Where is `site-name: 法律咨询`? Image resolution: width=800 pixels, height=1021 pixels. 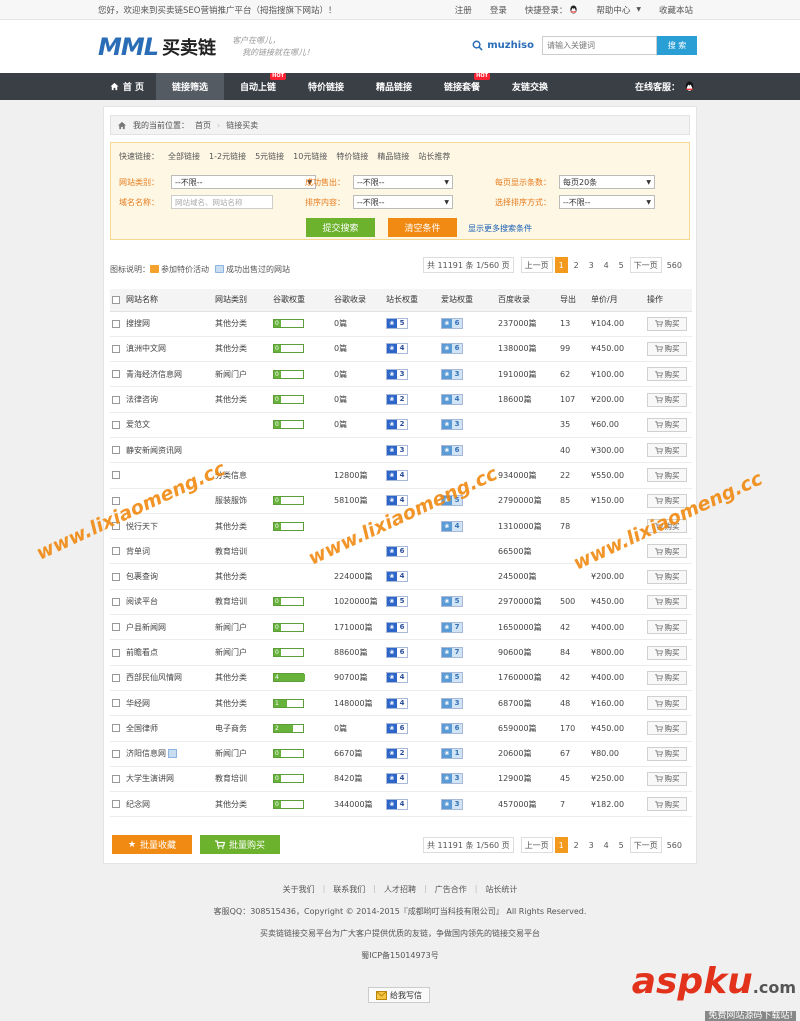 site-name: 法律咨询 is located at coordinates (168, 399).